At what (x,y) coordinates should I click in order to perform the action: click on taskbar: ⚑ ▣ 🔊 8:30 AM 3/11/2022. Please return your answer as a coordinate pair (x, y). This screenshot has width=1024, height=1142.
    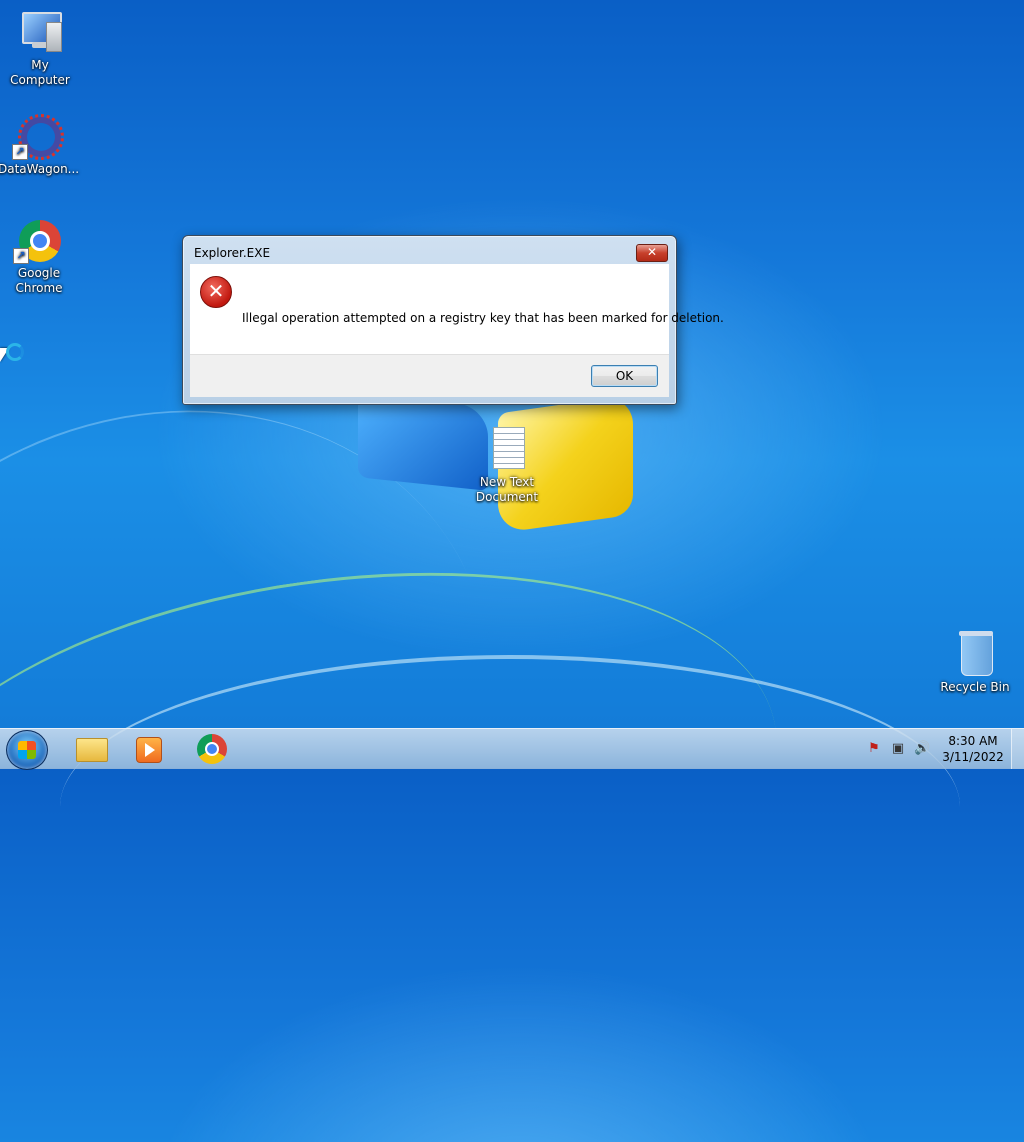
    Looking at the image, I should click on (512, 749).